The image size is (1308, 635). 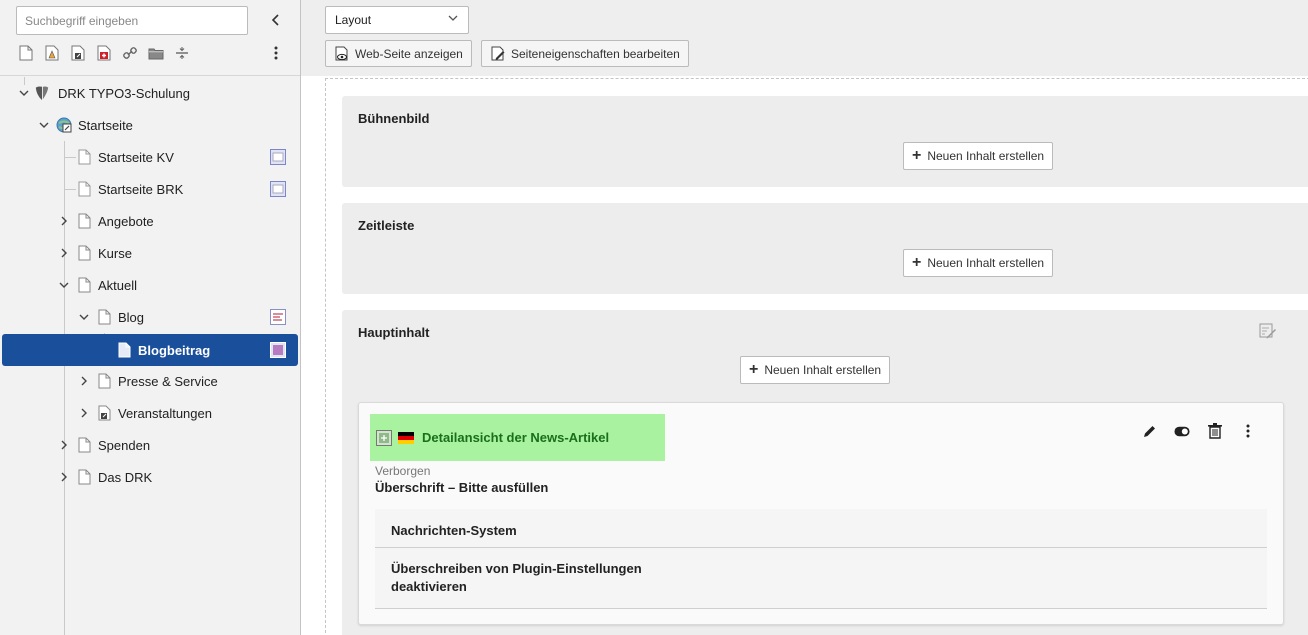 What do you see at coordinates (595, 53) in the screenshot?
I see `edit-page-properties-label: Seiteneigenschaften bearbeiten` at bounding box center [595, 53].